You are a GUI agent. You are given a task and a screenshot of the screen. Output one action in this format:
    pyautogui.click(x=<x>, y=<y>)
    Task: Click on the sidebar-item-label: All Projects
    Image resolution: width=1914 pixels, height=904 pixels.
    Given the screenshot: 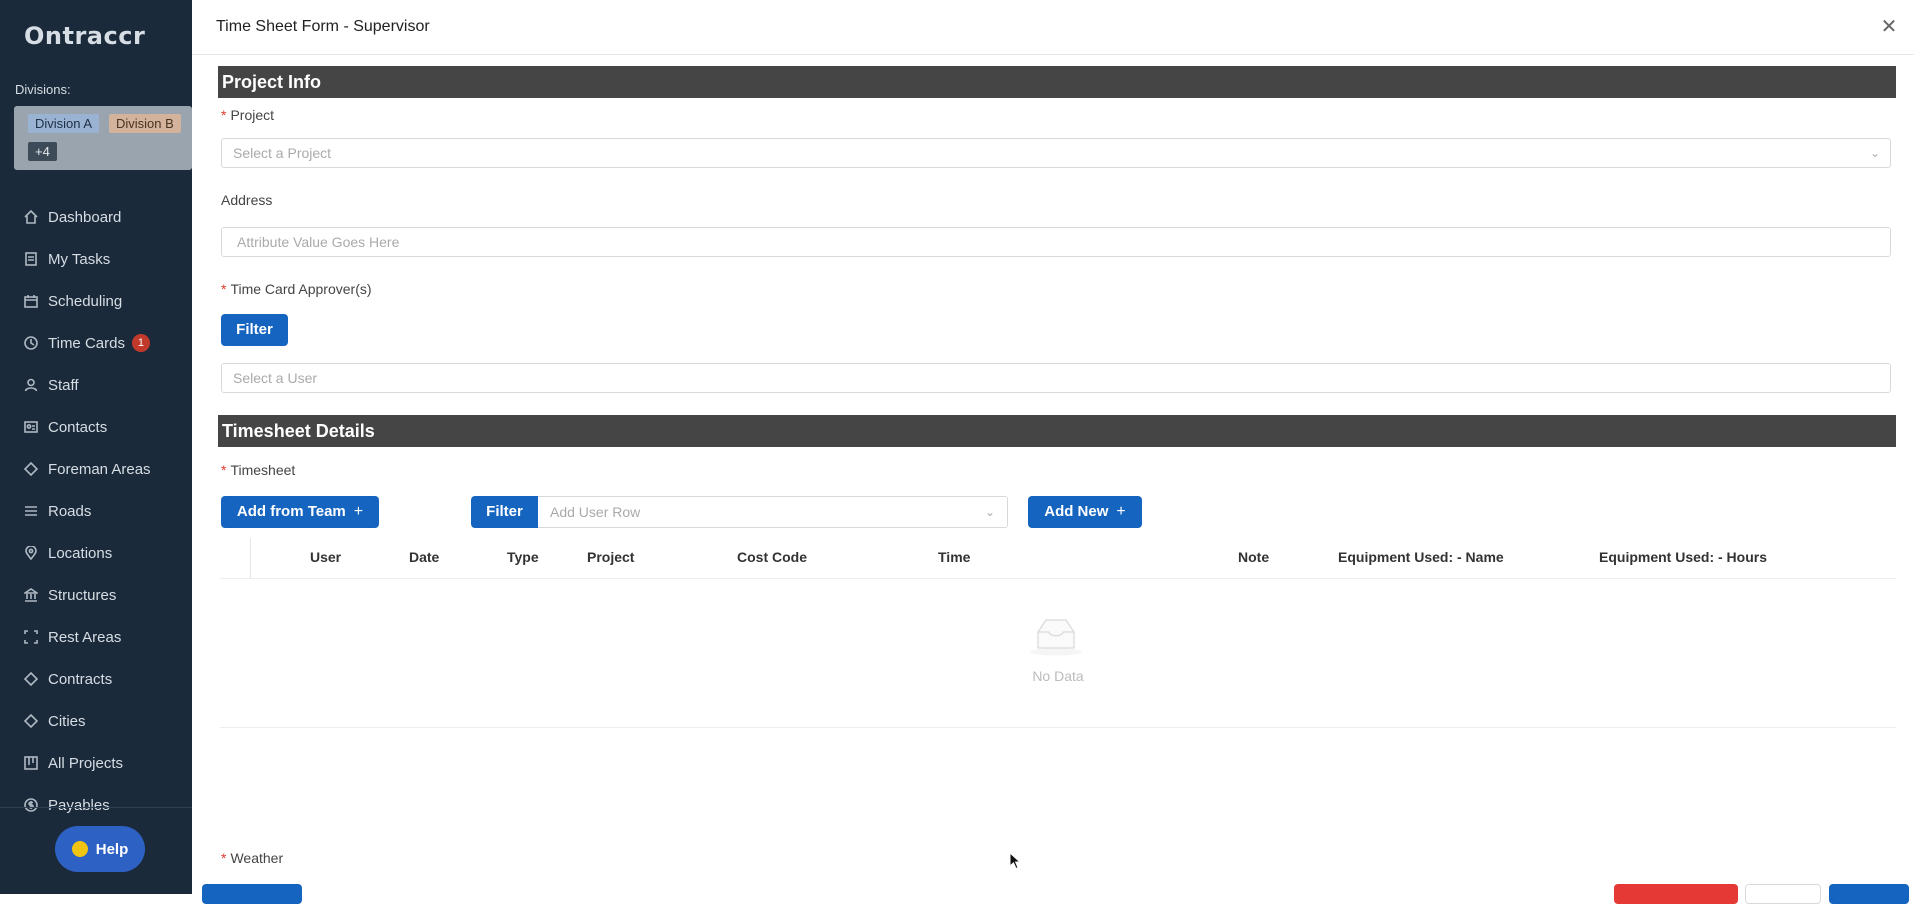 What is the action you would take?
    pyautogui.click(x=86, y=763)
    